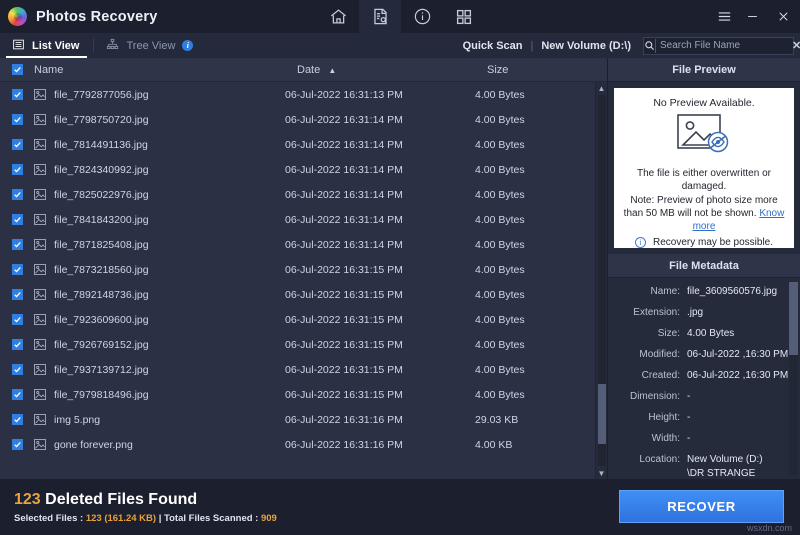 The image size is (800, 535). I want to click on scrollbar-track, so click(601, 280).